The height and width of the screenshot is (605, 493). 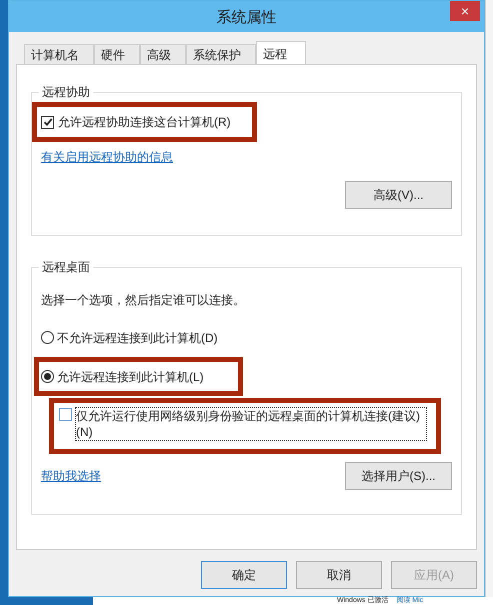 I want to click on radio-label: 不允许远程连接到此计算机(D), so click(x=137, y=338).